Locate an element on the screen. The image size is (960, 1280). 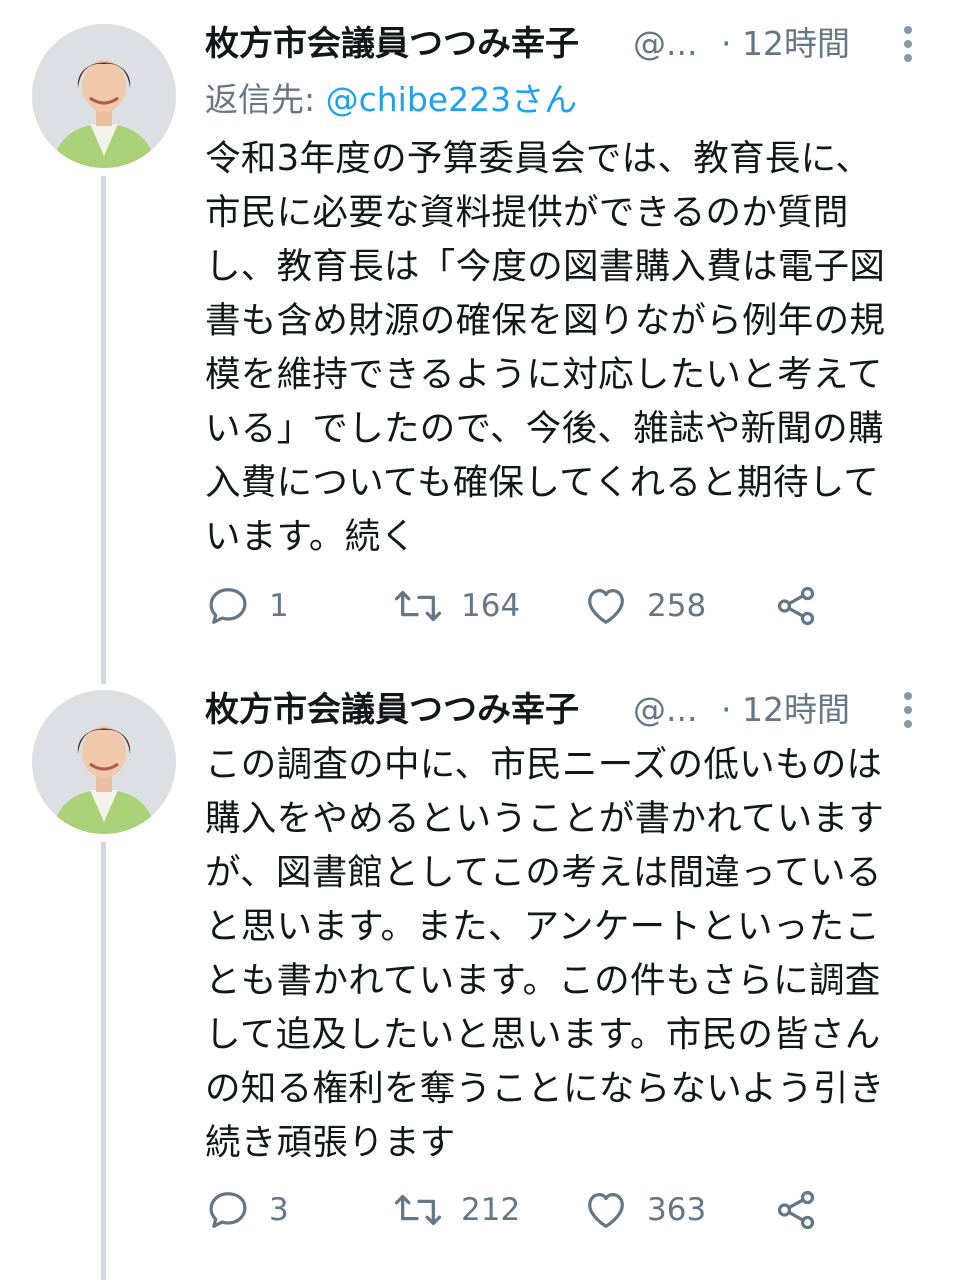
tweet-text-line: 購入をやめるということが書かれています is located at coordinates (545, 818).